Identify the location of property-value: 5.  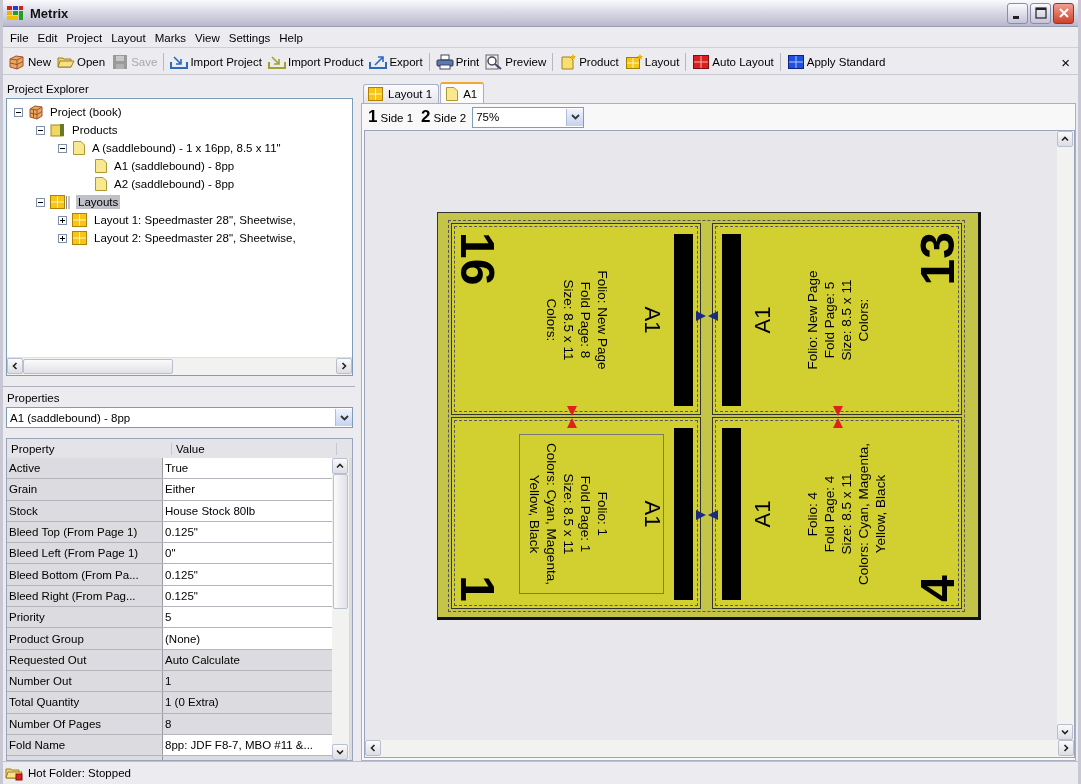
(247, 617).